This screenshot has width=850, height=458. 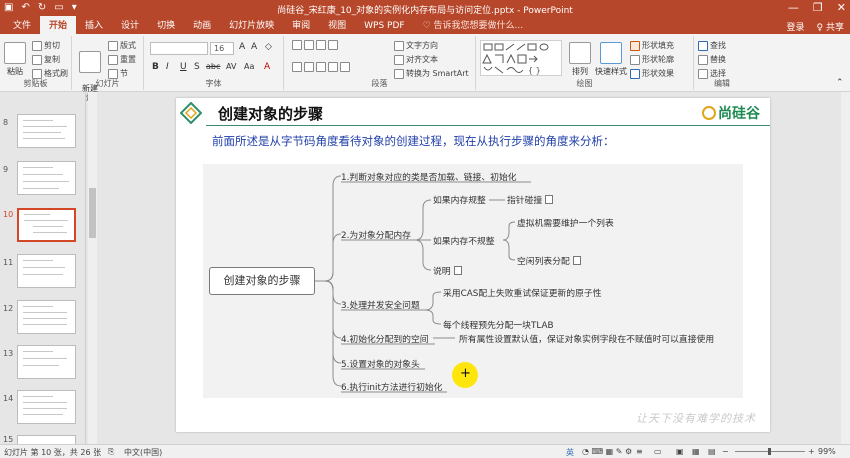 I want to click on thumbnail-number: 15, so click(x=8, y=439).